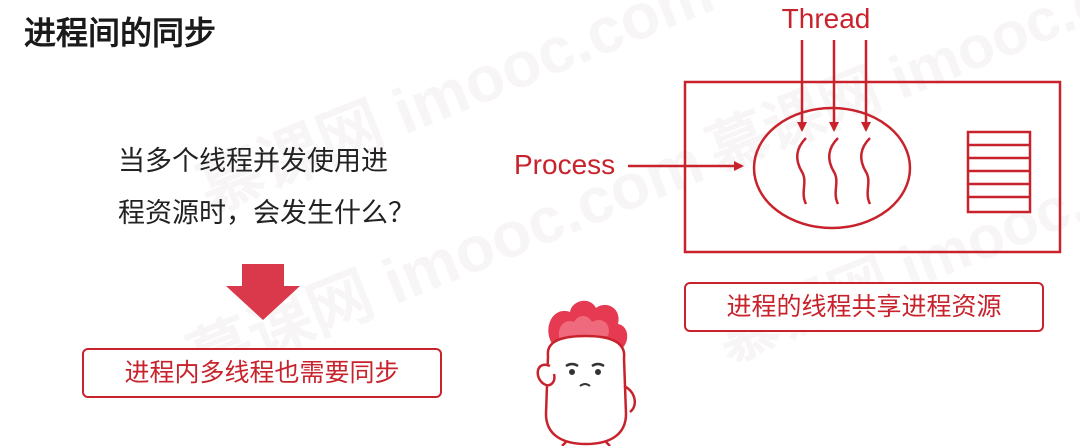 This screenshot has height=448, width=1080. Describe the element at coordinates (999, 172) in the screenshot. I see `resource-stack-icon` at that location.